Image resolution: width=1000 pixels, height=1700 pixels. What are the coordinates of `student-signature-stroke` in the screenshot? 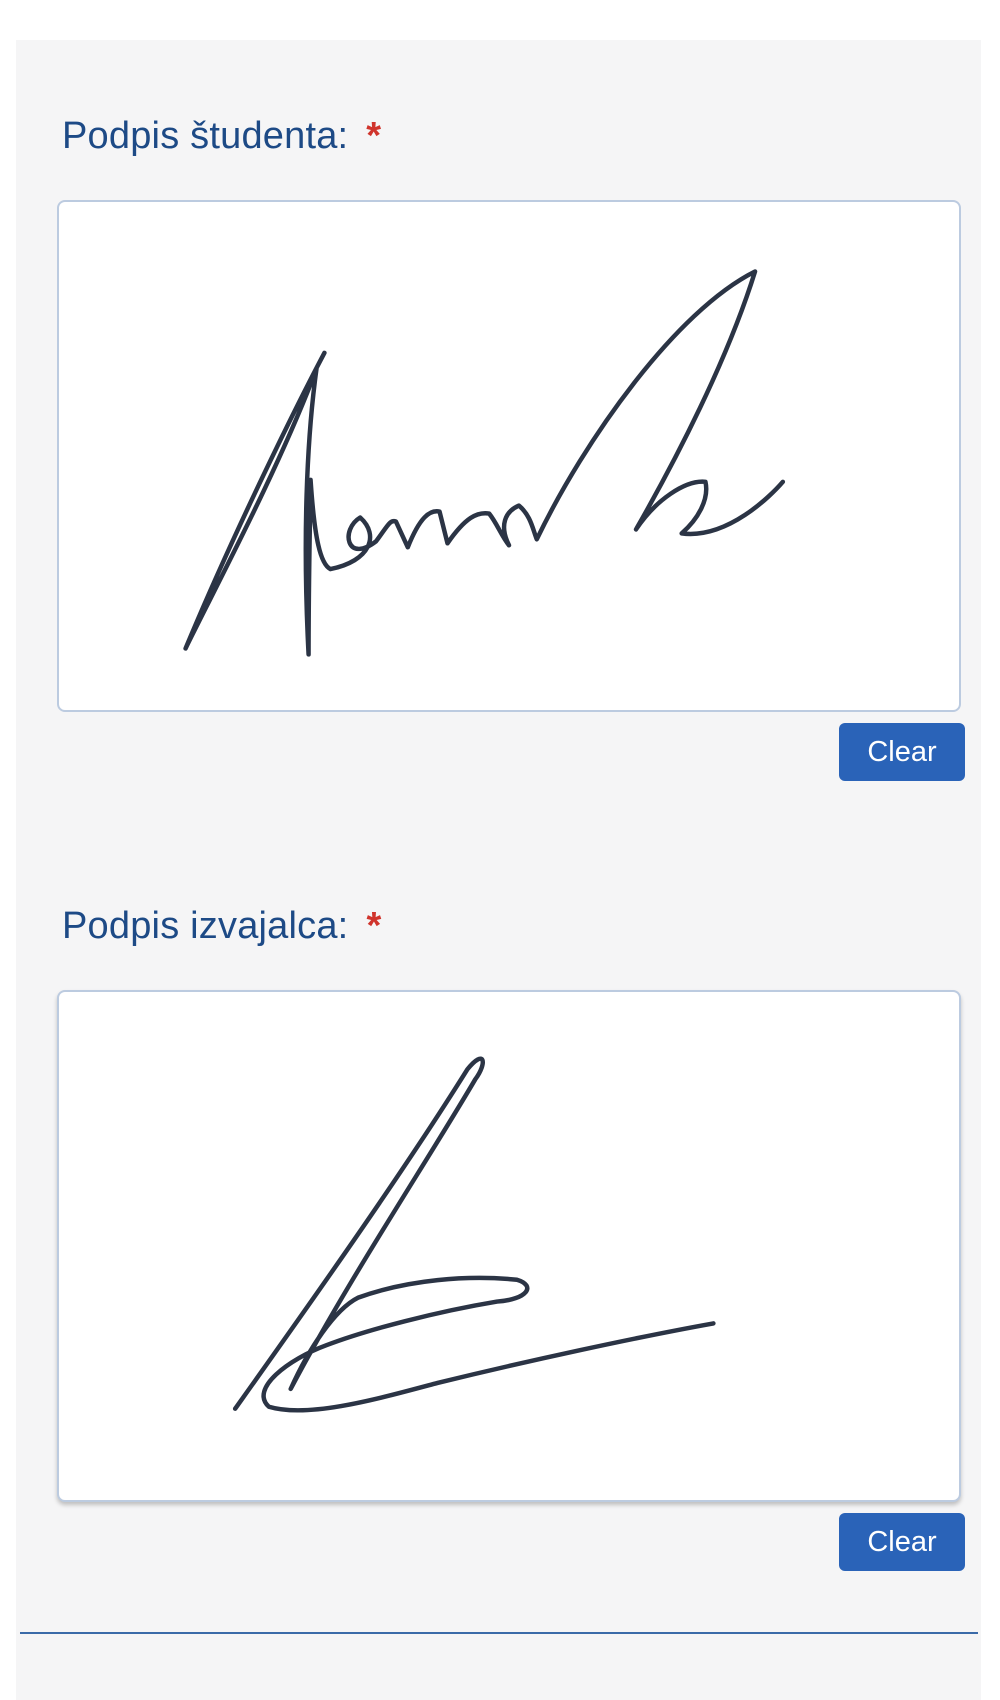 It's located at (484, 463).